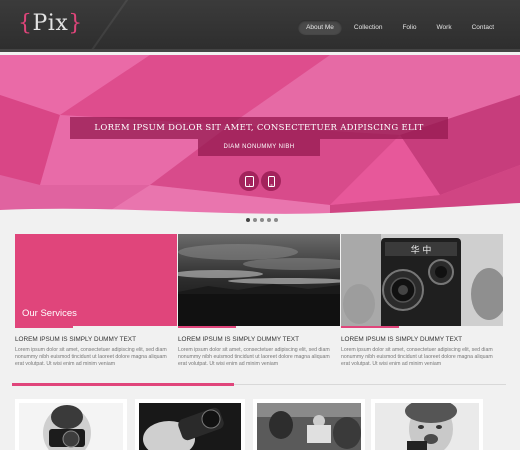  I want to click on card-2-title: LOREM IPSUM IS SIMPLY DUMMY TEXT, so click(238, 339).